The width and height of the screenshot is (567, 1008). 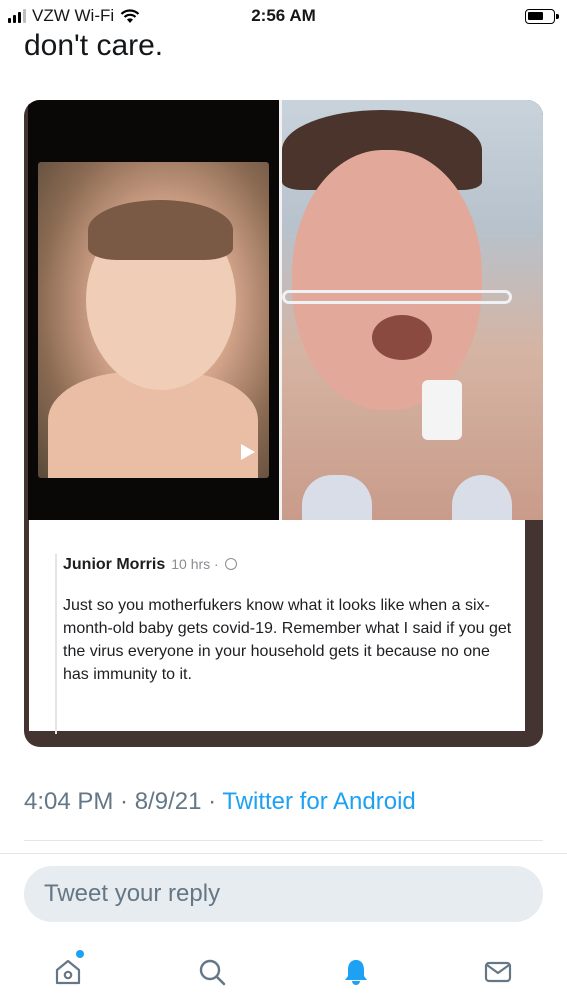 What do you see at coordinates (123, 801) in the screenshot?
I see `timestamp-text: 4:04 PM · 8/9/21 ·` at bounding box center [123, 801].